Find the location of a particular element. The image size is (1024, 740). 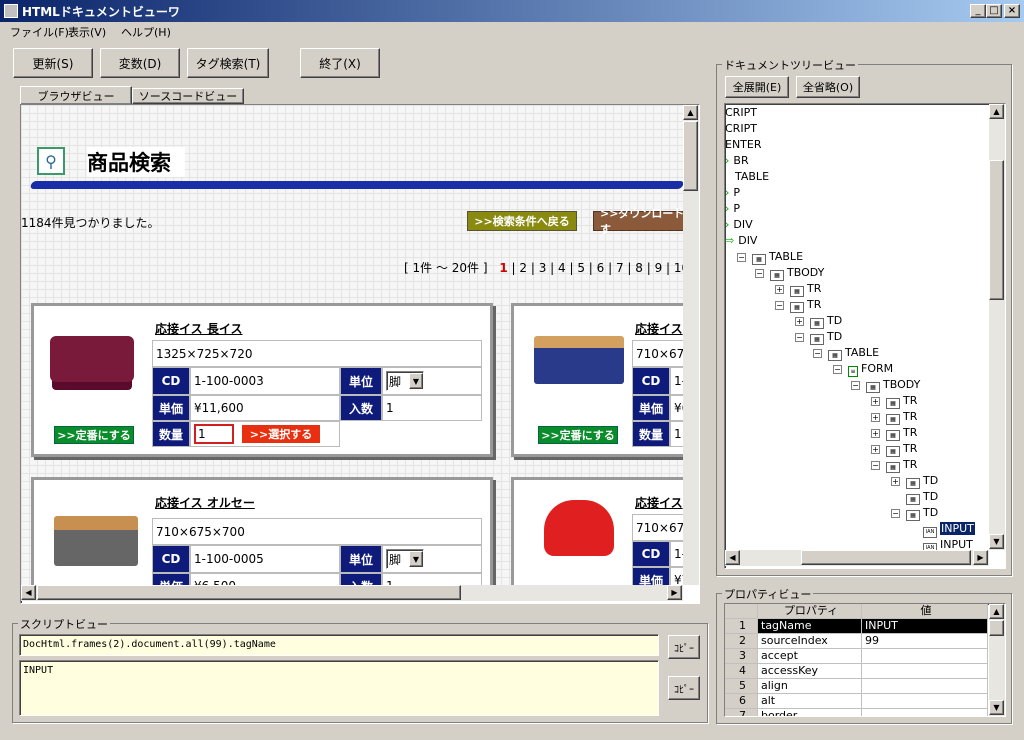

tree-horizontal-scrollbar: ◀ ▶ is located at coordinates (857, 558).